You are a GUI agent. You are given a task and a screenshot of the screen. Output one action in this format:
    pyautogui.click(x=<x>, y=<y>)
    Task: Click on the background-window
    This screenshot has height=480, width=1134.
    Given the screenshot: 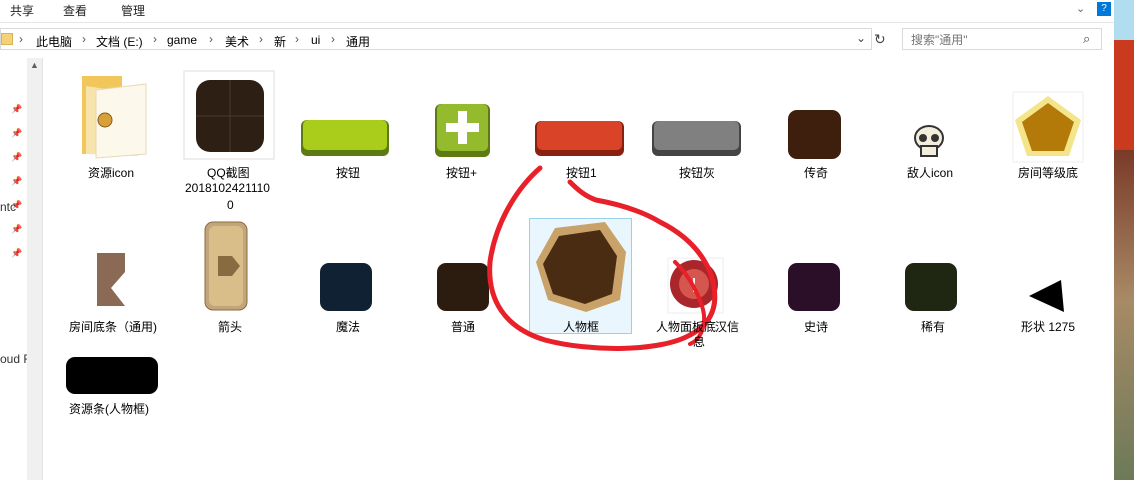 What is the action you would take?
    pyautogui.click(x=1124, y=240)
    